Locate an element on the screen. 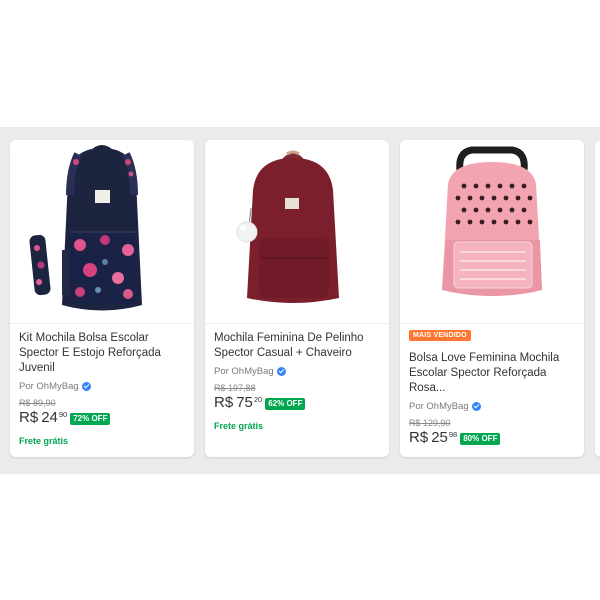 The height and width of the screenshot is (600, 600). current-price: R$ 24 90 72% OFF is located at coordinates (102, 418).